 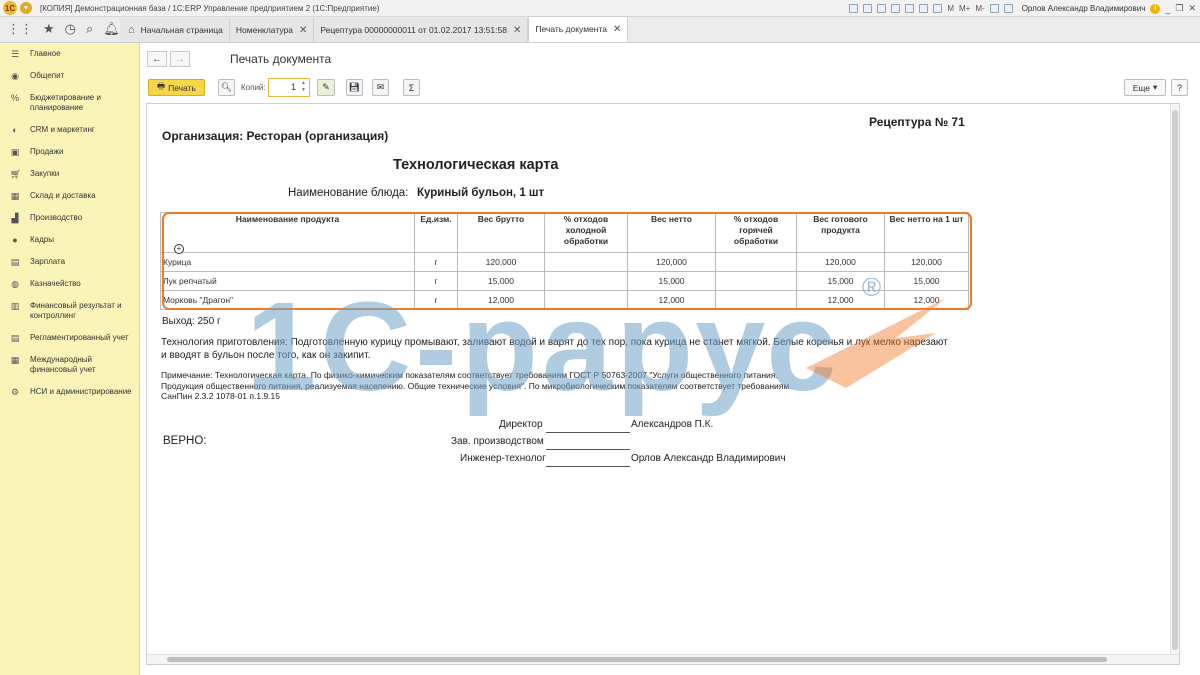 What do you see at coordinates (411, 87) in the screenshot?
I see `sum-button: Σ` at bounding box center [411, 87].